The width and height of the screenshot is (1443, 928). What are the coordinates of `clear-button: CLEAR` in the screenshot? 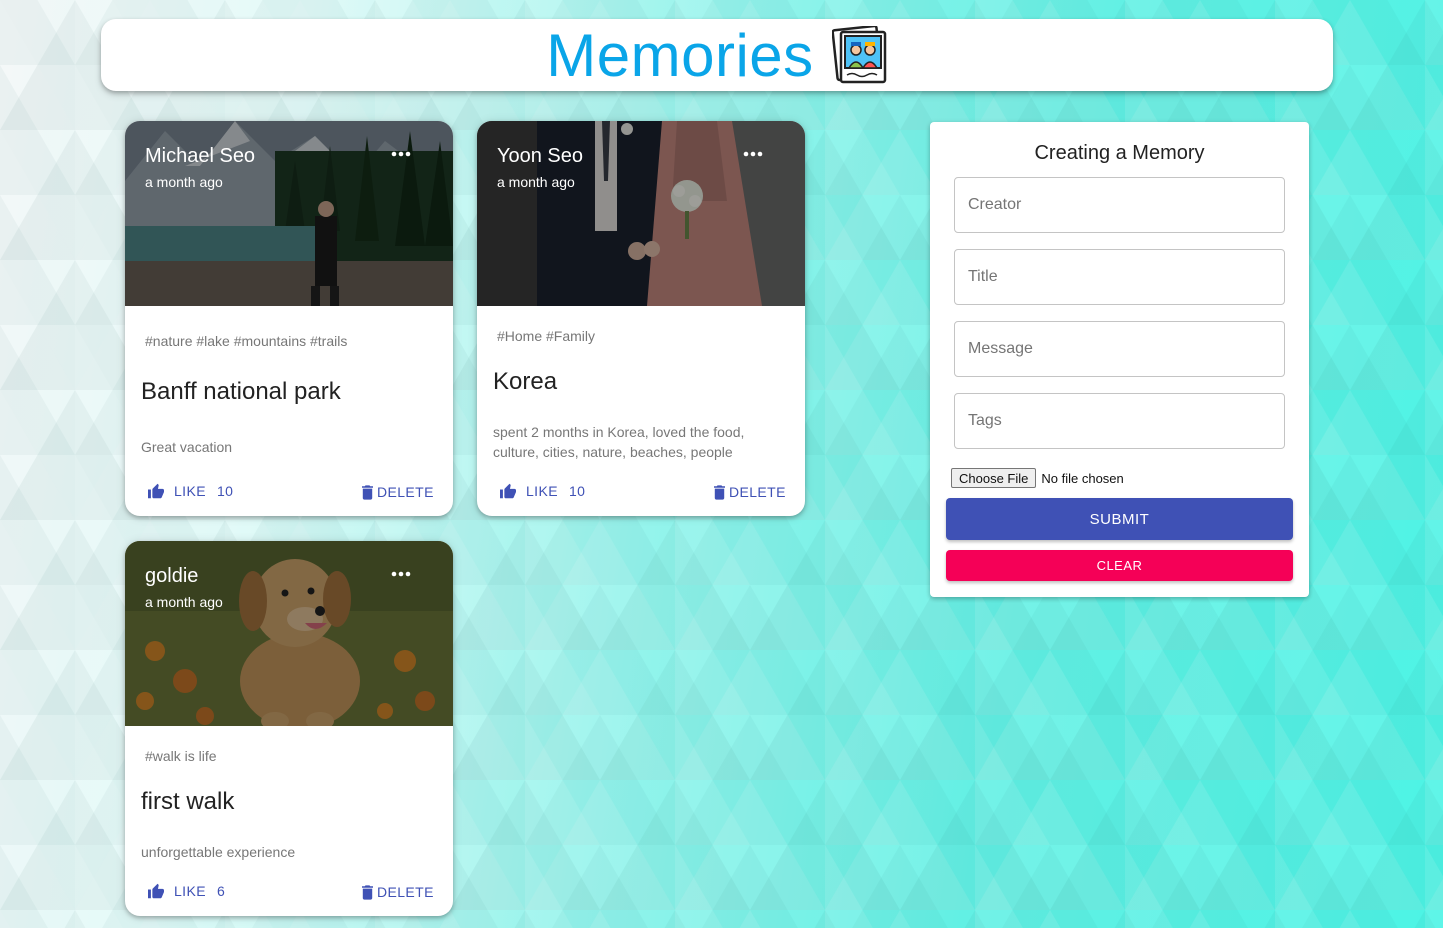 It's located at (1119, 565).